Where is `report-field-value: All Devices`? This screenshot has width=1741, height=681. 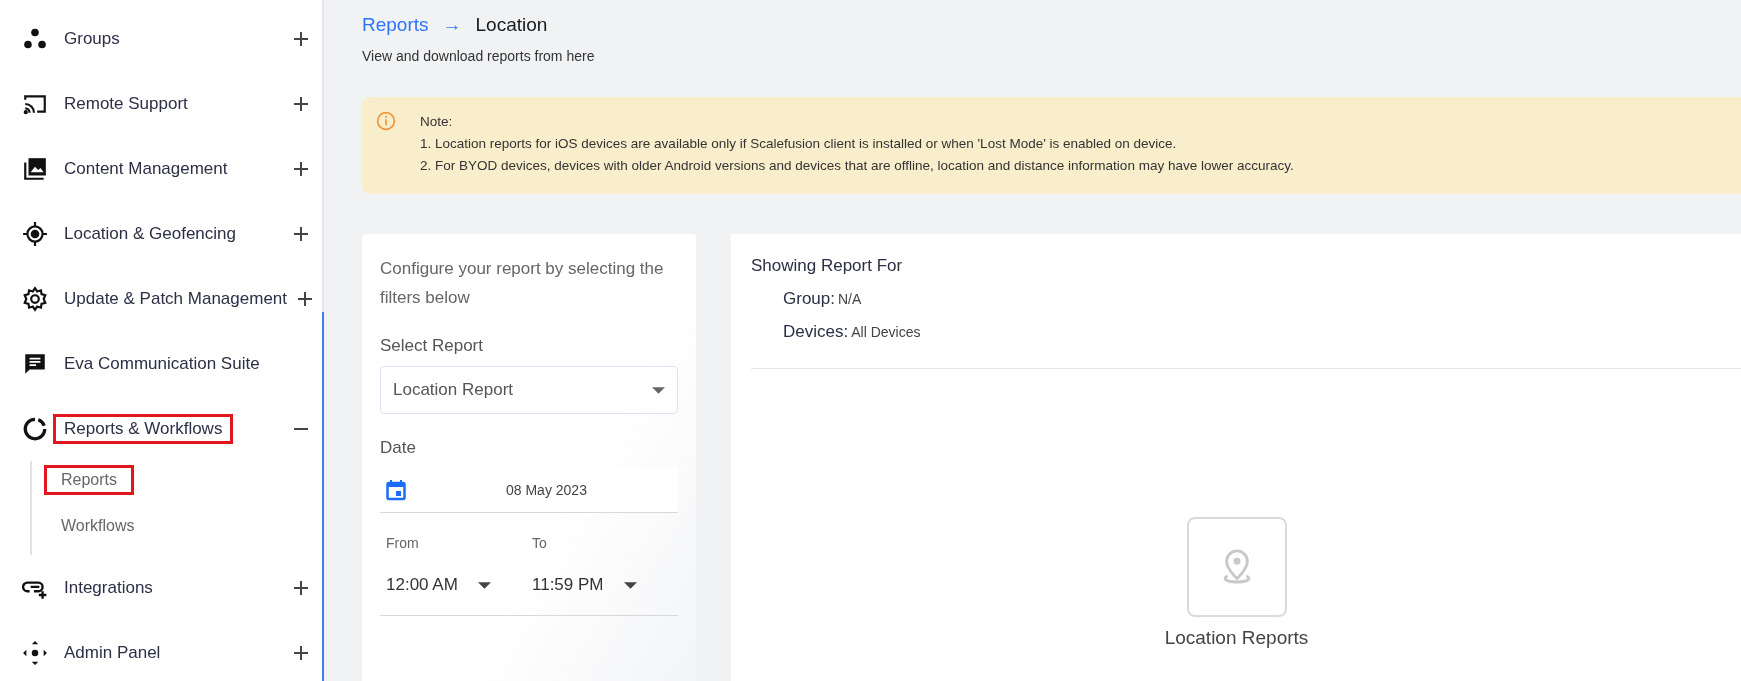 report-field-value: All Devices is located at coordinates (886, 332).